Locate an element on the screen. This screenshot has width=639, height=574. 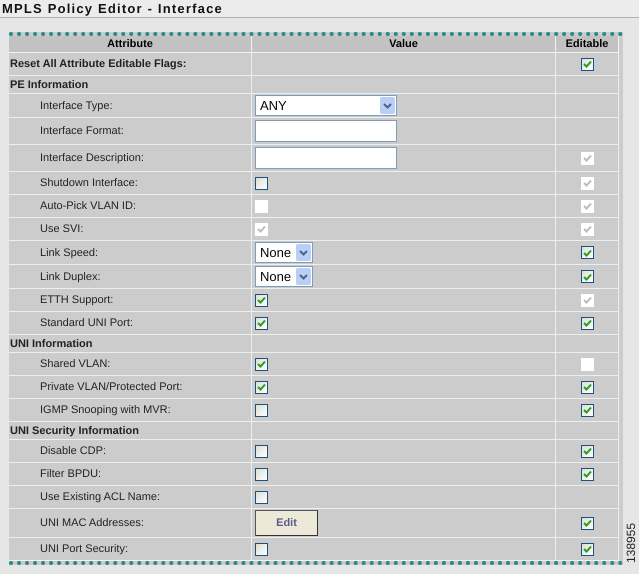
attribute-label: UNI MAC Addresses: is located at coordinates (92, 523).